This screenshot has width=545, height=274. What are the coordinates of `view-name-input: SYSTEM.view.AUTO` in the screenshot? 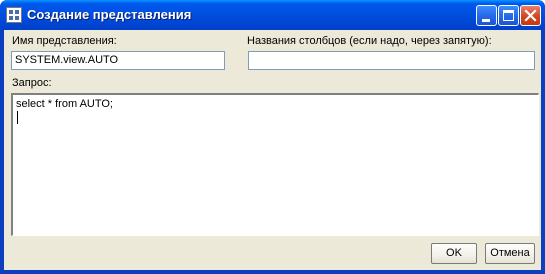 It's located at (118, 60).